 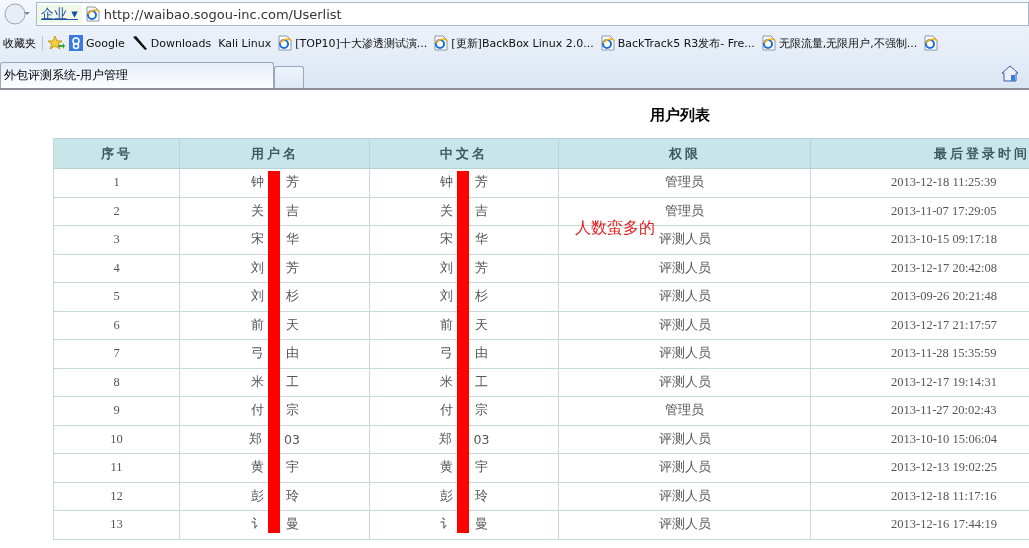 What do you see at coordinates (920, 183) in the screenshot?
I see `table-cell: 2013-12-18 11:25:39` at bounding box center [920, 183].